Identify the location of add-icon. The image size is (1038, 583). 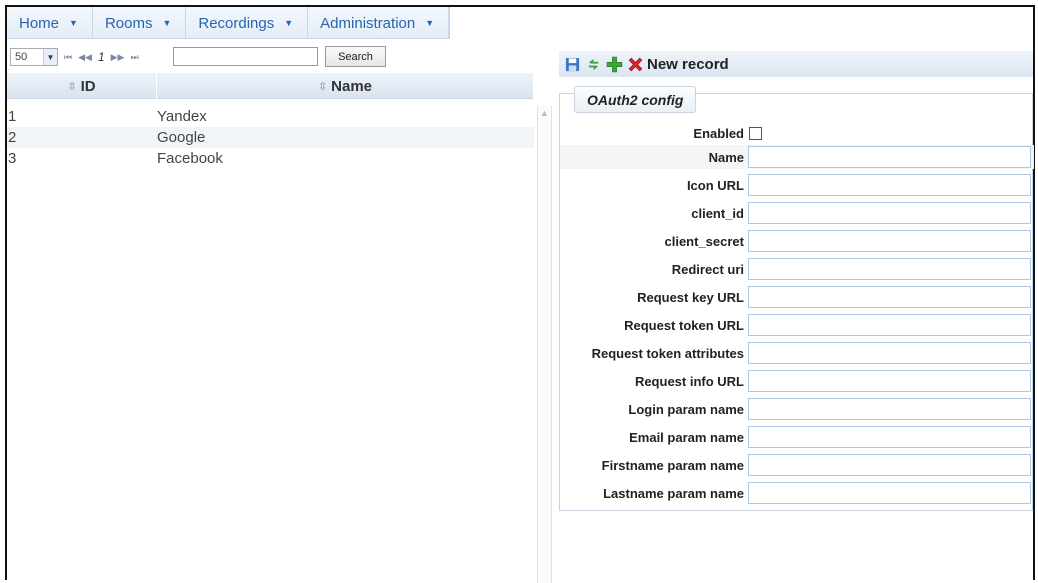
(614, 64).